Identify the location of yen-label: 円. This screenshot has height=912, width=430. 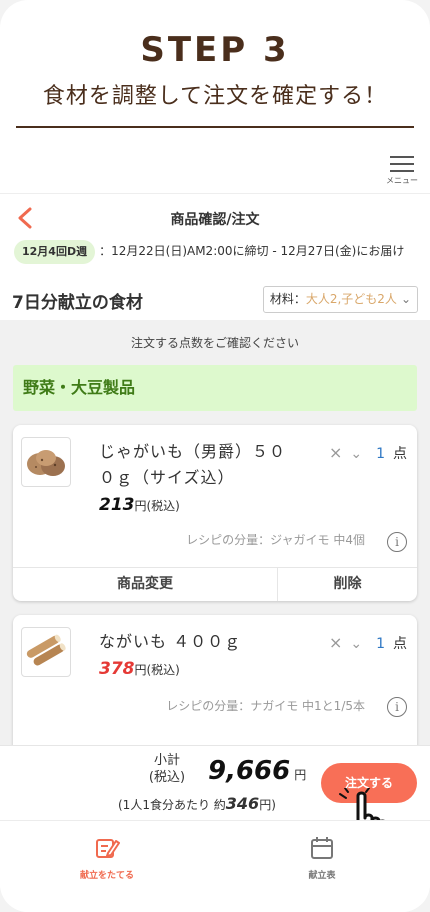
(300, 775).